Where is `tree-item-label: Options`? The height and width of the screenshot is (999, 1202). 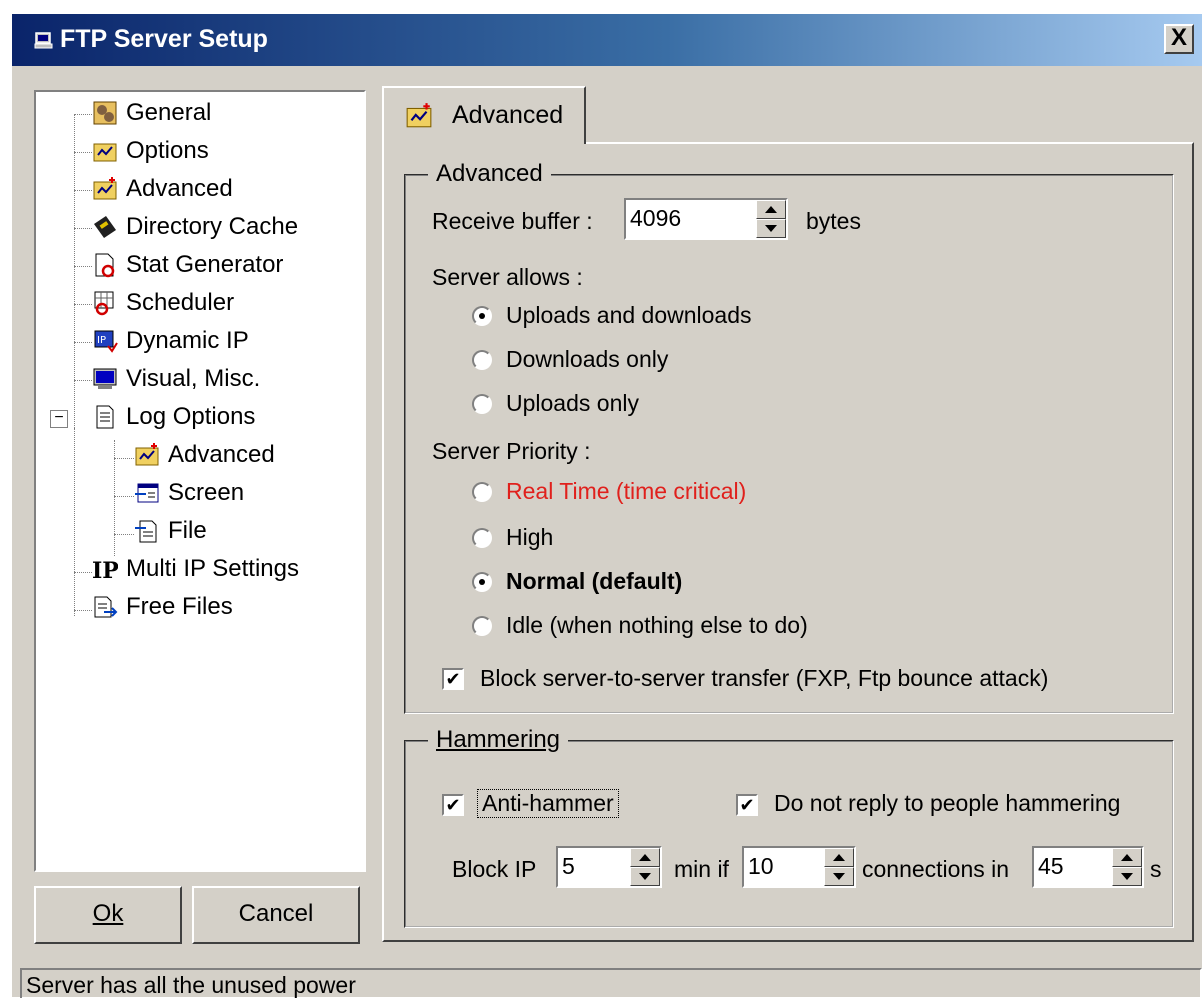 tree-item-label: Options is located at coordinates (167, 150).